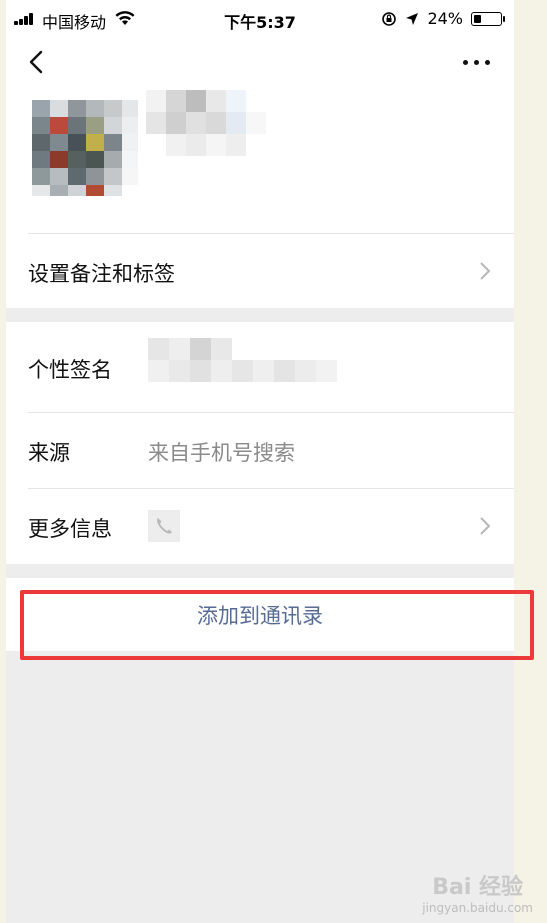 Image resolution: width=547 pixels, height=923 pixels. What do you see at coordinates (271, 412) in the screenshot?
I see `divider` at bounding box center [271, 412].